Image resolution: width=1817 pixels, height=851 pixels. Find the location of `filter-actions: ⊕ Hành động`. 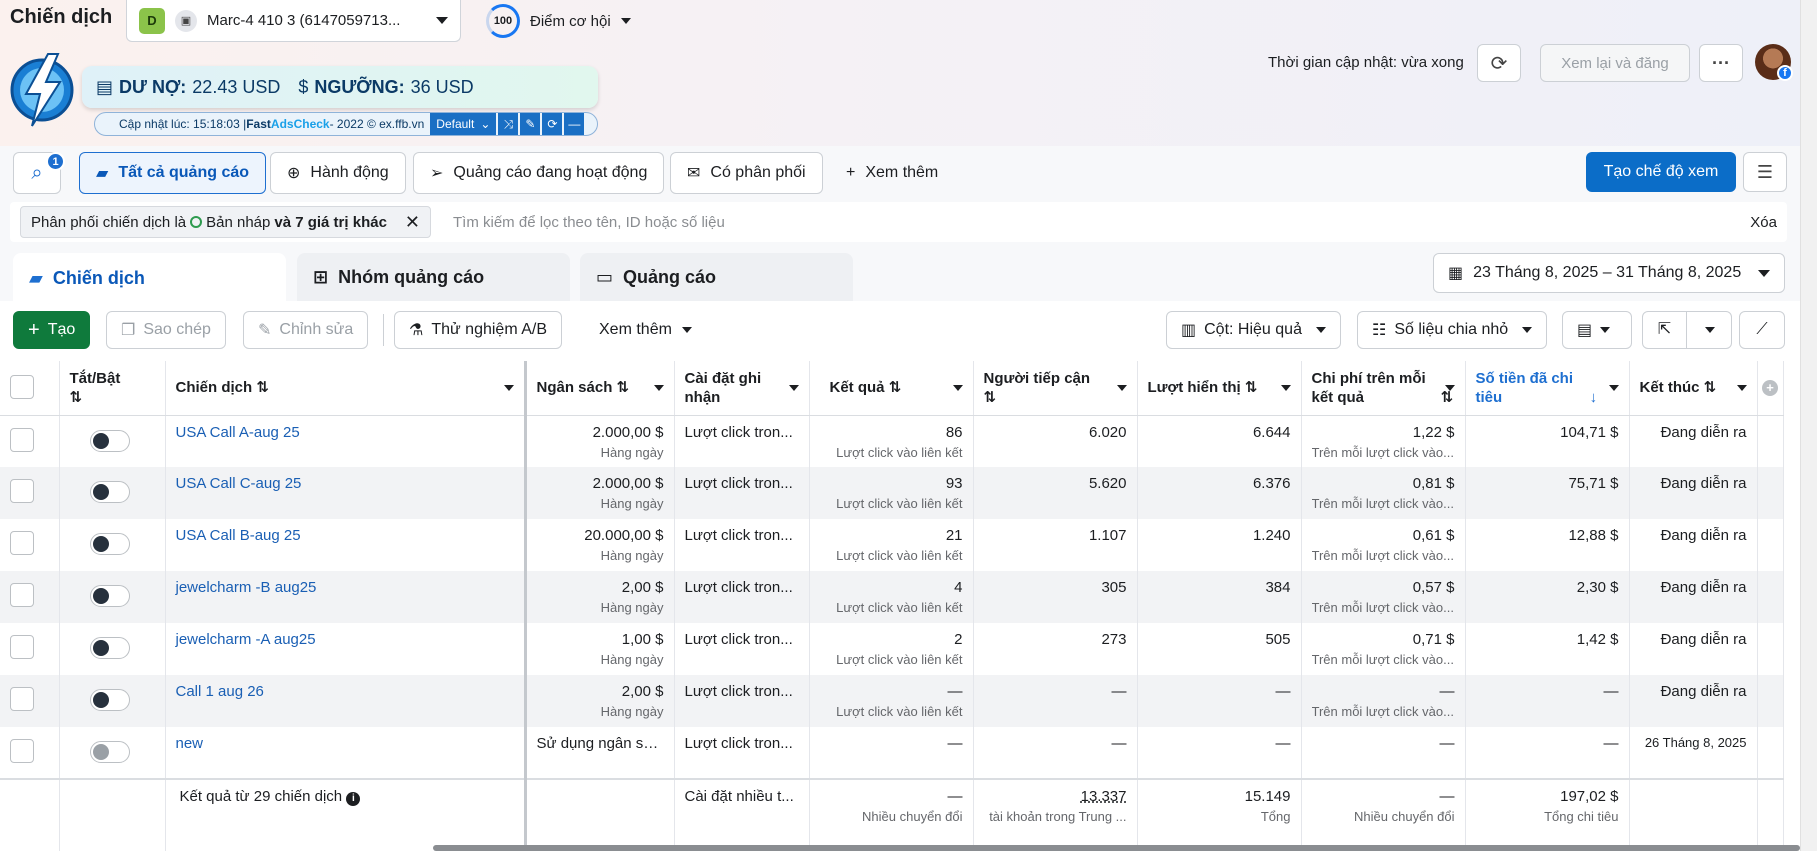

filter-actions: ⊕ Hành động is located at coordinates (338, 173).